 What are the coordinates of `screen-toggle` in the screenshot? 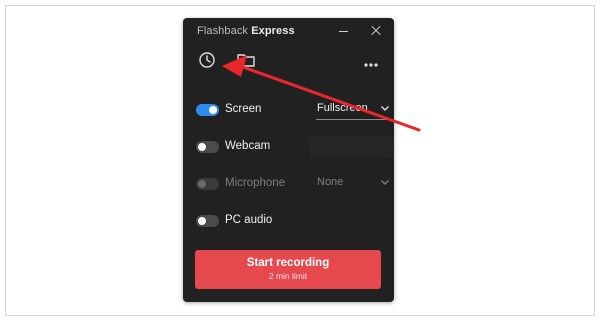 It's located at (207, 110).